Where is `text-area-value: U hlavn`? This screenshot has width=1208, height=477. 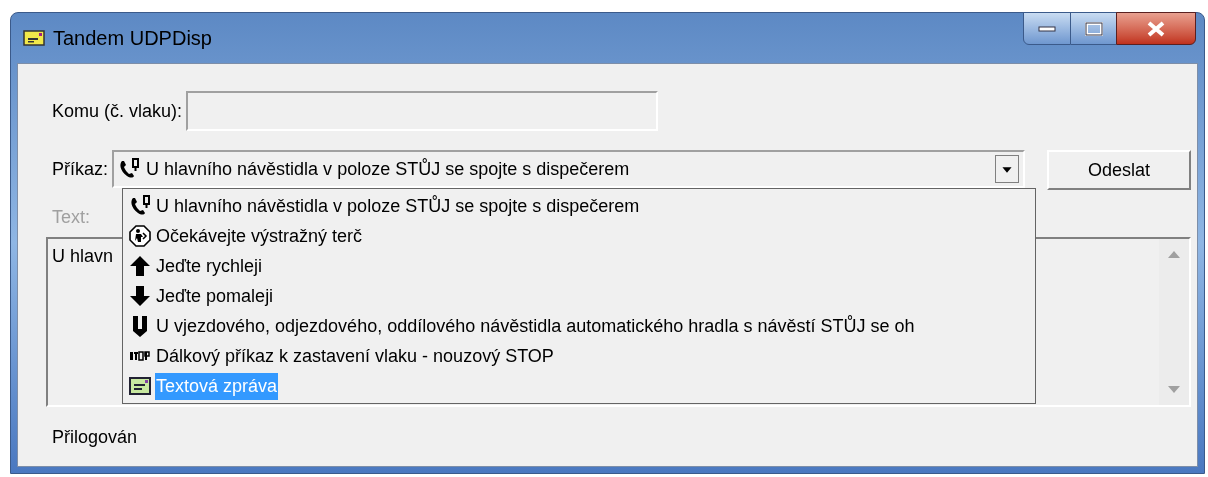
text-area-value: U hlavn is located at coordinates (83, 256).